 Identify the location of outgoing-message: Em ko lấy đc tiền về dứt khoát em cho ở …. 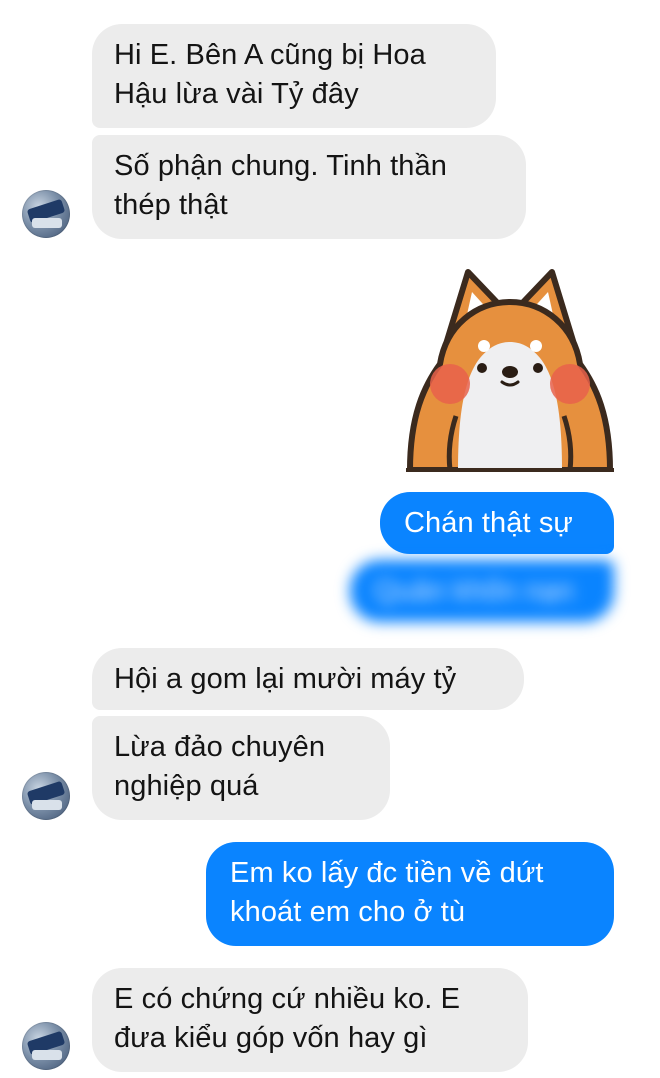
(410, 894).